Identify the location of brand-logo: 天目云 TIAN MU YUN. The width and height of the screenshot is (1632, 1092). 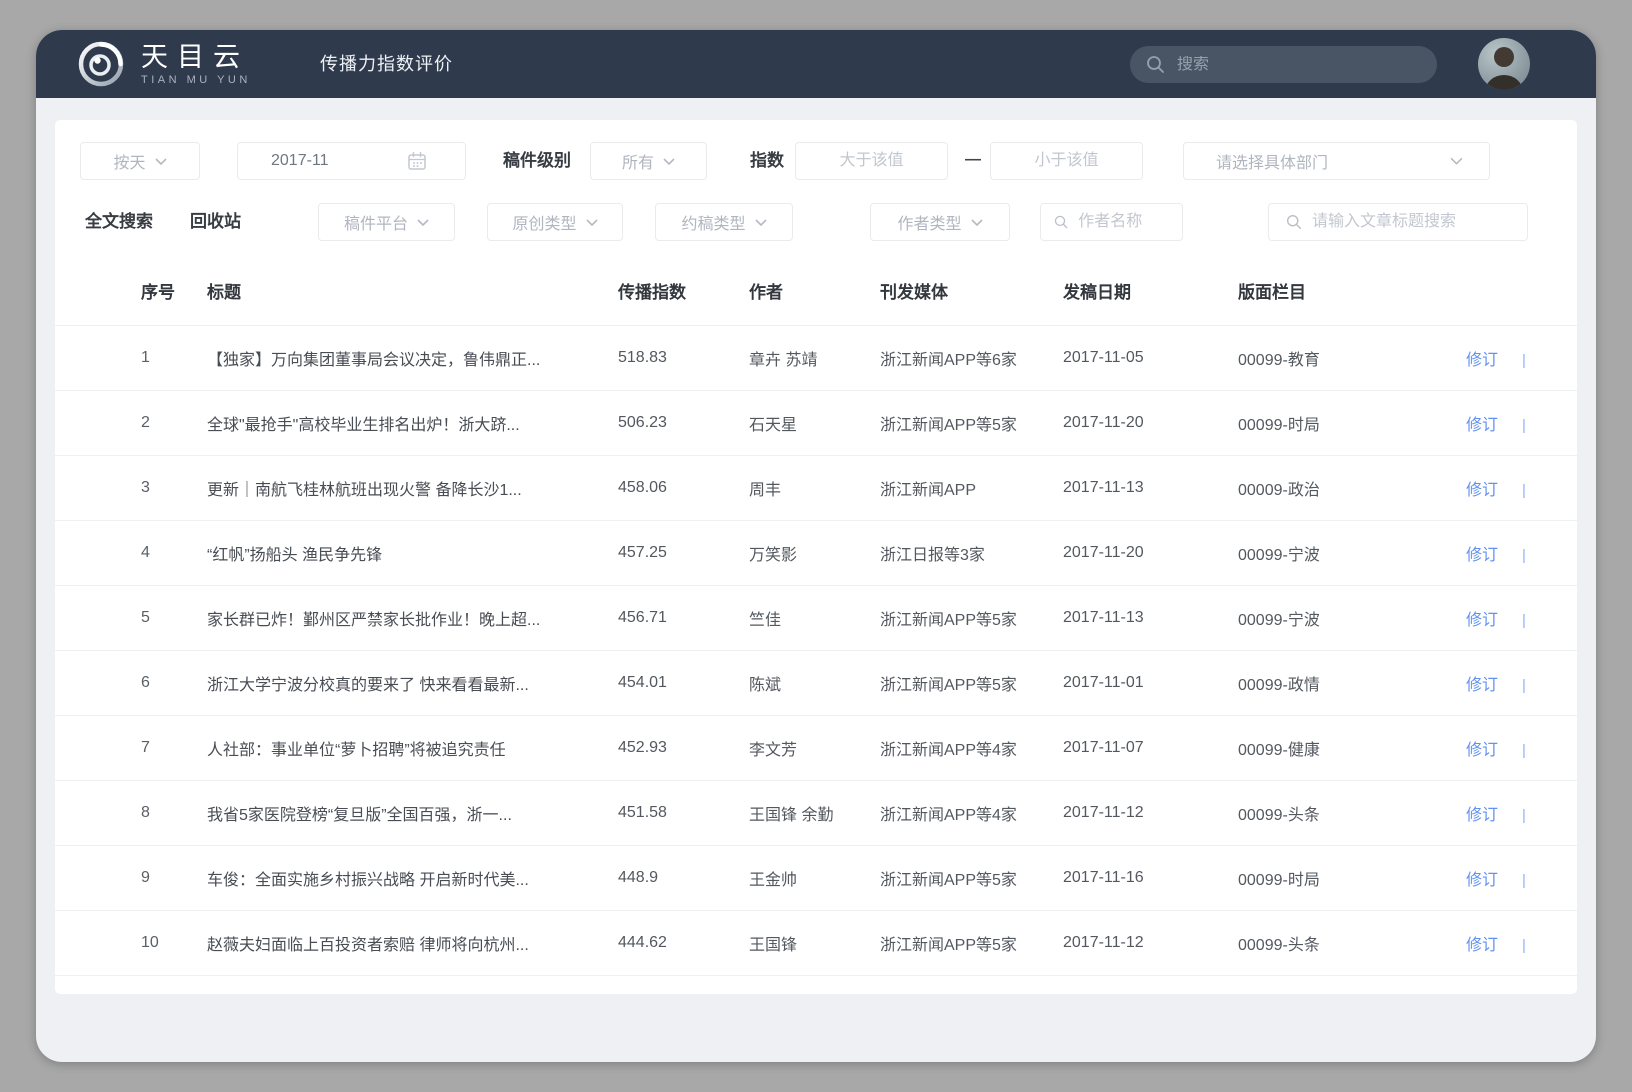
(163, 64).